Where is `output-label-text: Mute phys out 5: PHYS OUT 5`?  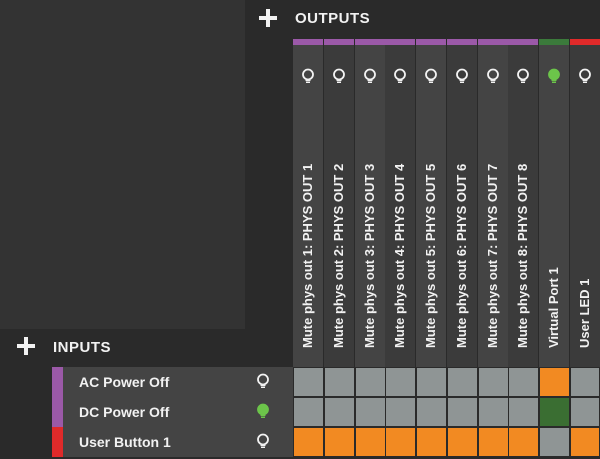 output-label-text: Mute phys out 5: PHYS OUT 5 is located at coordinates (430, 255).